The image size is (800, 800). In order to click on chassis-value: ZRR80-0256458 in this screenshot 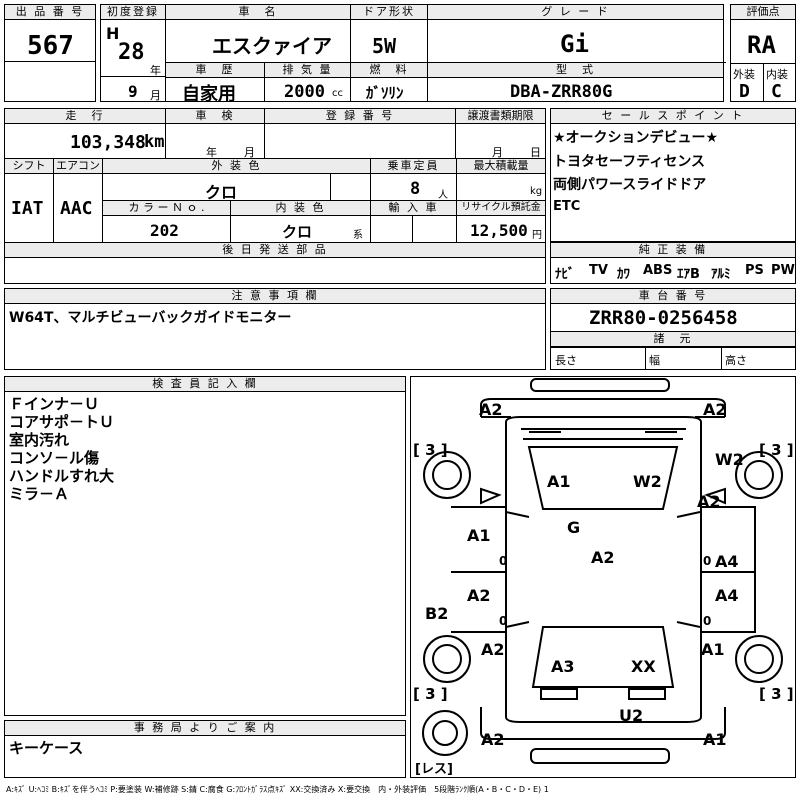, I will do `click(663, 318)`.